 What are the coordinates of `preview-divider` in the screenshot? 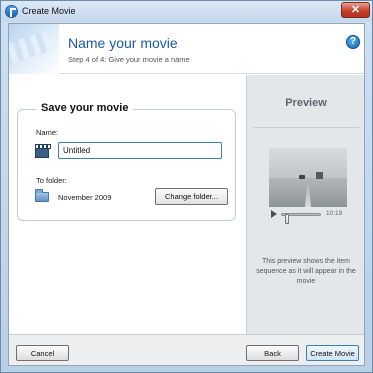 It's located at (306, 127).